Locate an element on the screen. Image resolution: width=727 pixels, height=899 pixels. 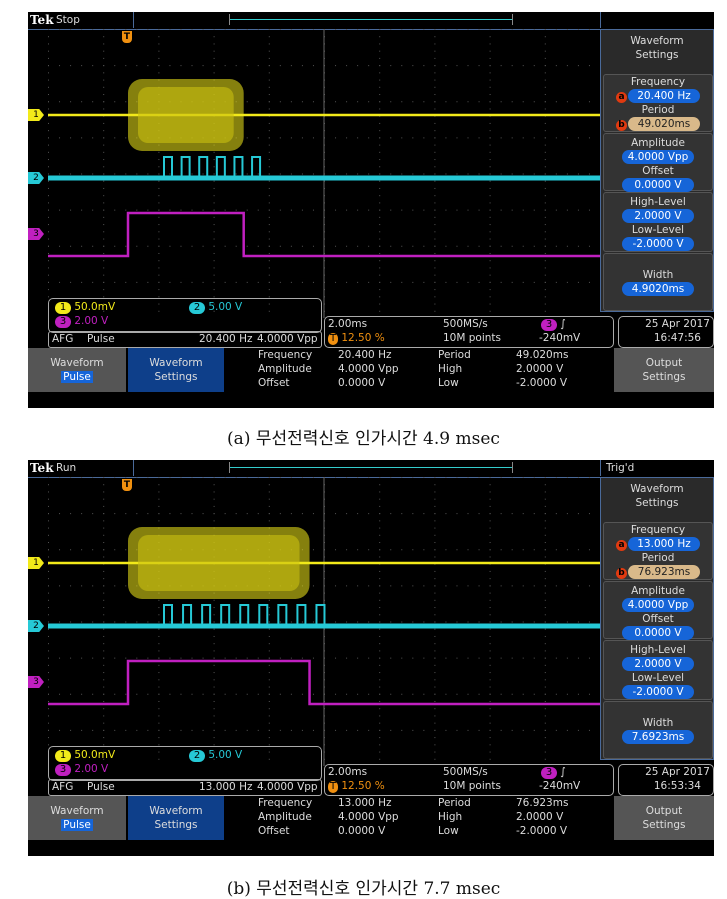
afg-readout: AFG Pulse 20.400 Hz 4.0000 Vpp is located at coordinates (185, 339).